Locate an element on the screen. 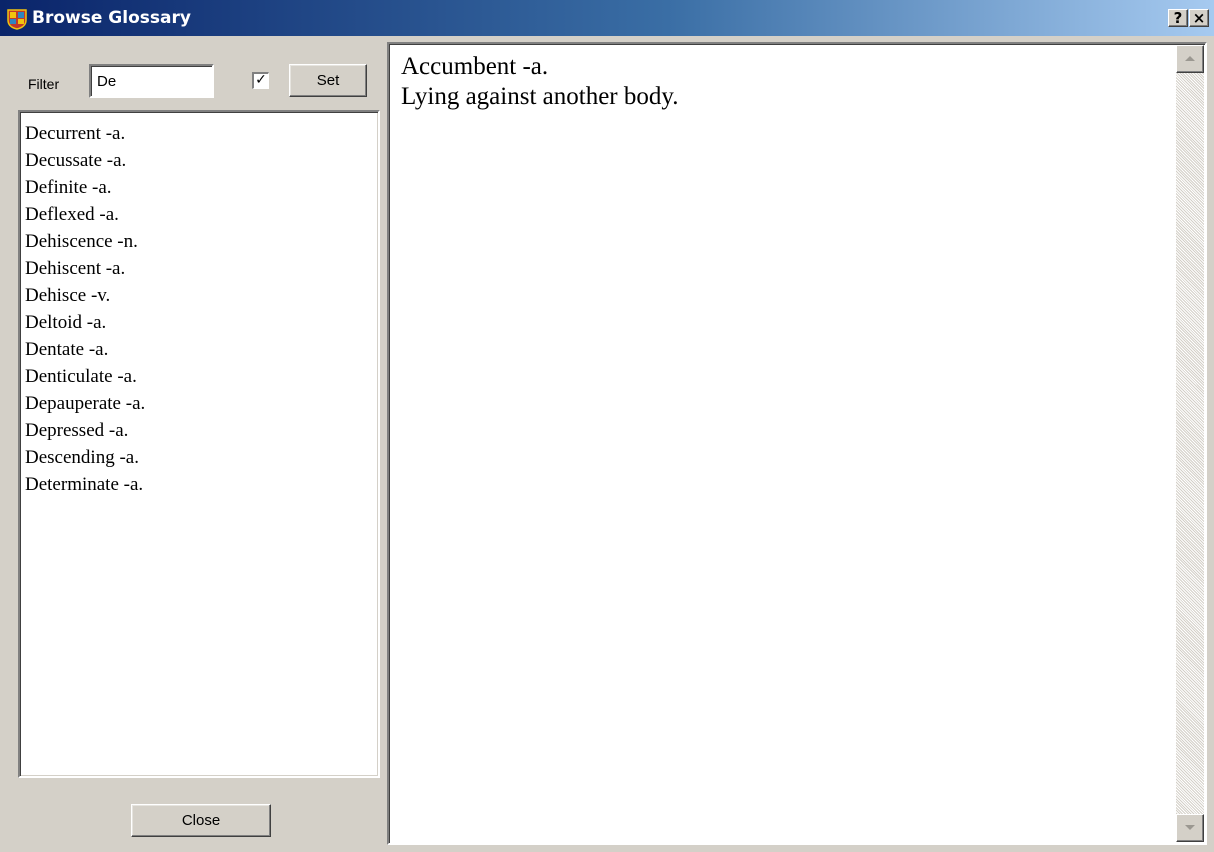 The height and width of the screenshot is (852, 1214). term-item: Decurrent -a. is located at coordinates (201, 133).